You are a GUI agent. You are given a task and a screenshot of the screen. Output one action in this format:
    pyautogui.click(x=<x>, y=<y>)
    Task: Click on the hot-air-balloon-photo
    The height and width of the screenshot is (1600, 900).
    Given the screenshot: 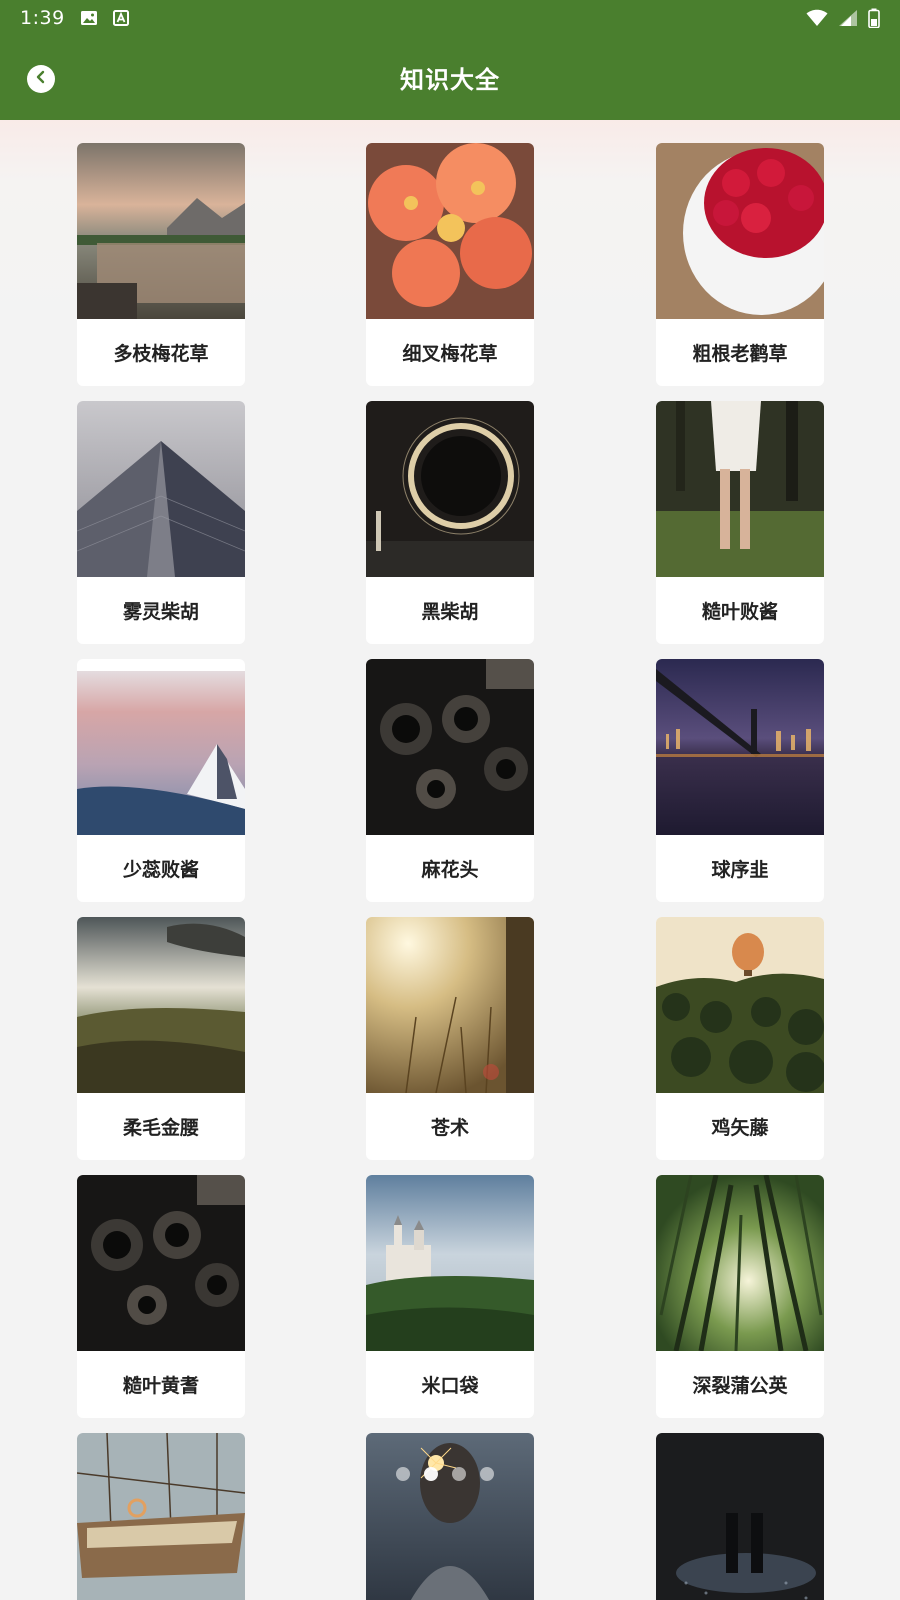 What is the action you would take?
    pyautogui.click(x=740, y=1005)
    